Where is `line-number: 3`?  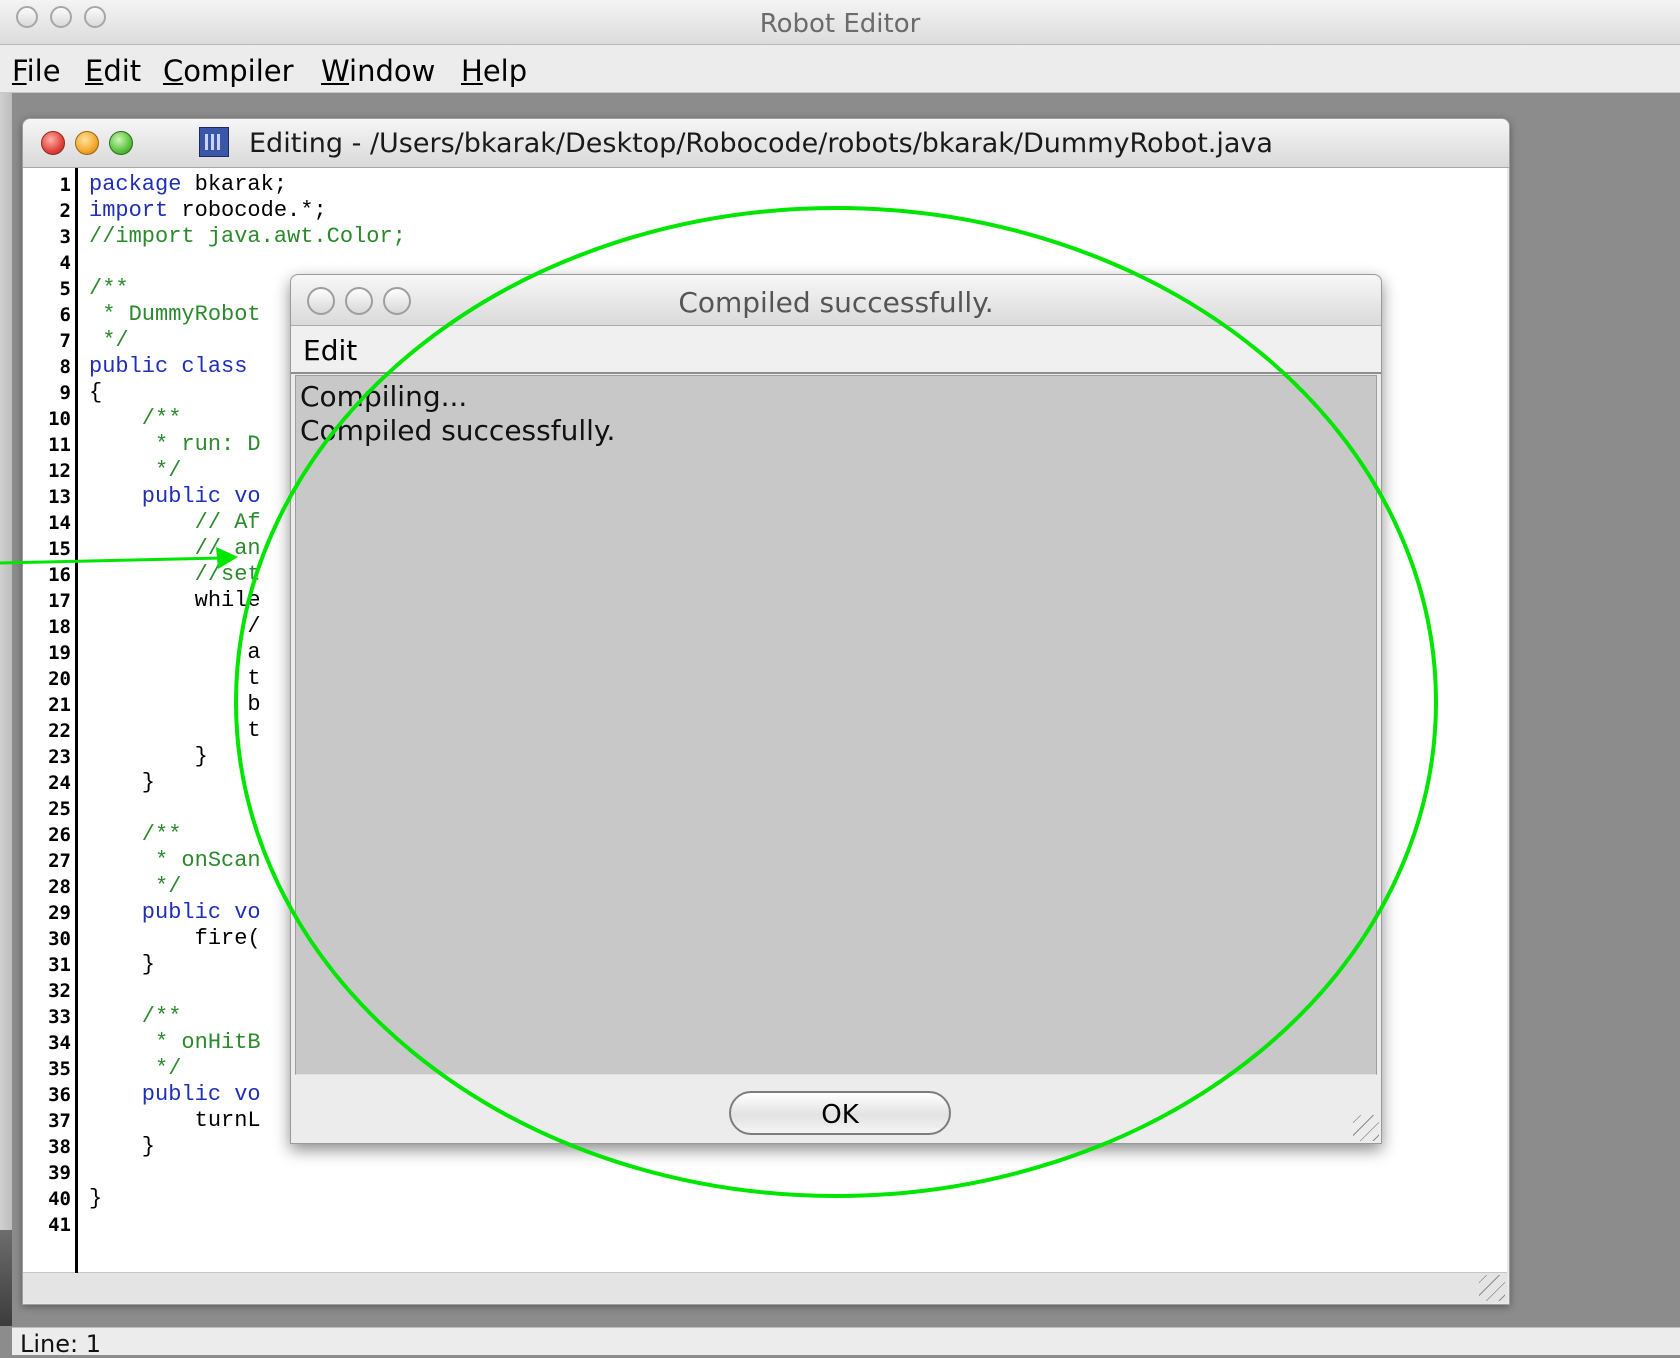 line-number: 3 is located at coordinates (65, 237).